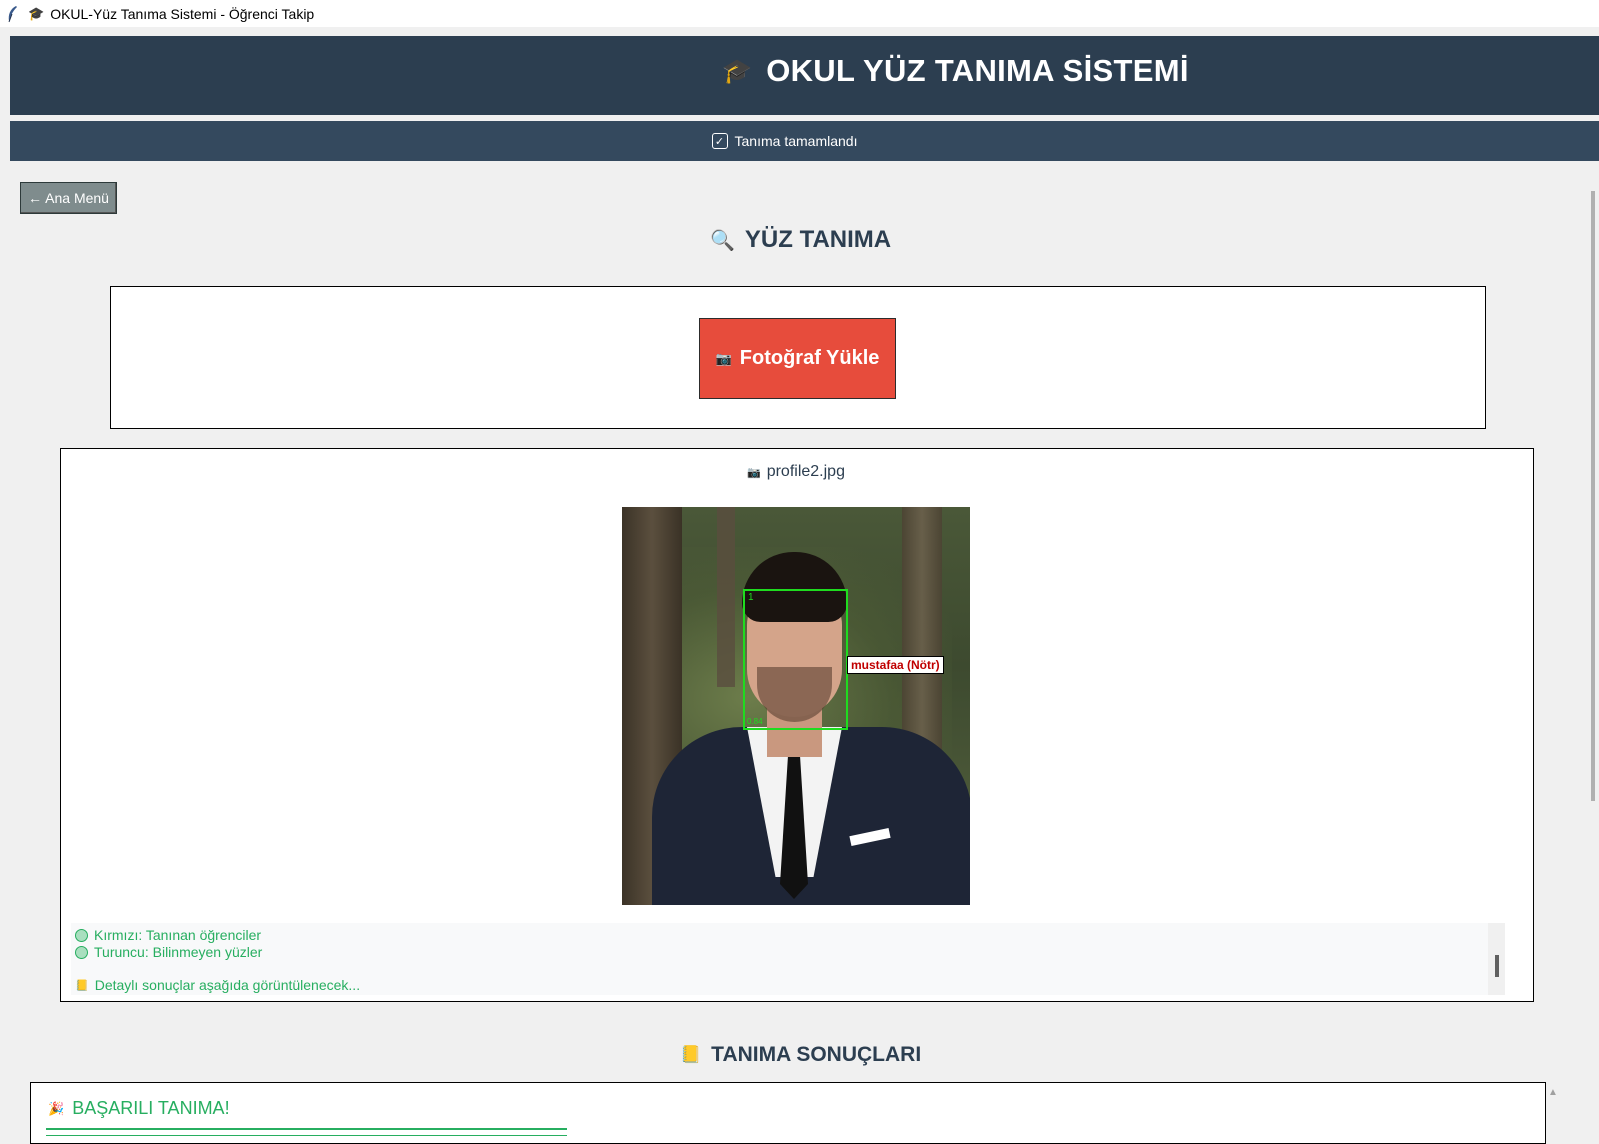 This screenshot has height=1144, width=1599. Describe the element at coordinates (182, 13) in the screenshot. I see `window-title: OKUL-Yüz Tanıma Sistemi - Öğrenci Takip` at that location.